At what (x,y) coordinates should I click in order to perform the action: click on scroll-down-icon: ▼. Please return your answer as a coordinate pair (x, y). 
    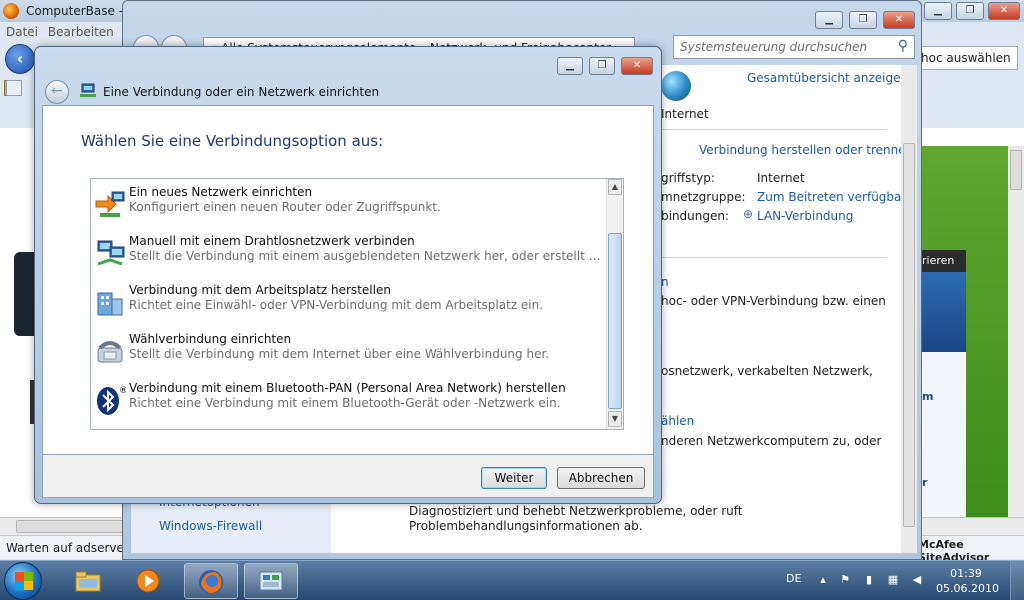
    Looking at the image, I should click on (615, 419).